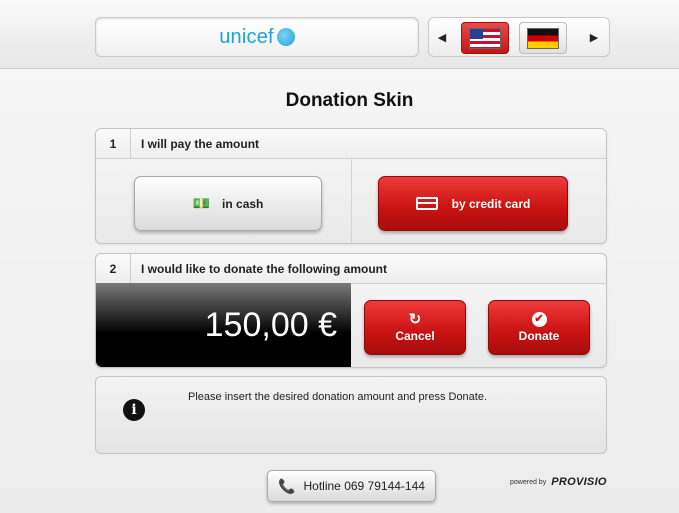  I want to click on info-icon: i, so click(134, 410).